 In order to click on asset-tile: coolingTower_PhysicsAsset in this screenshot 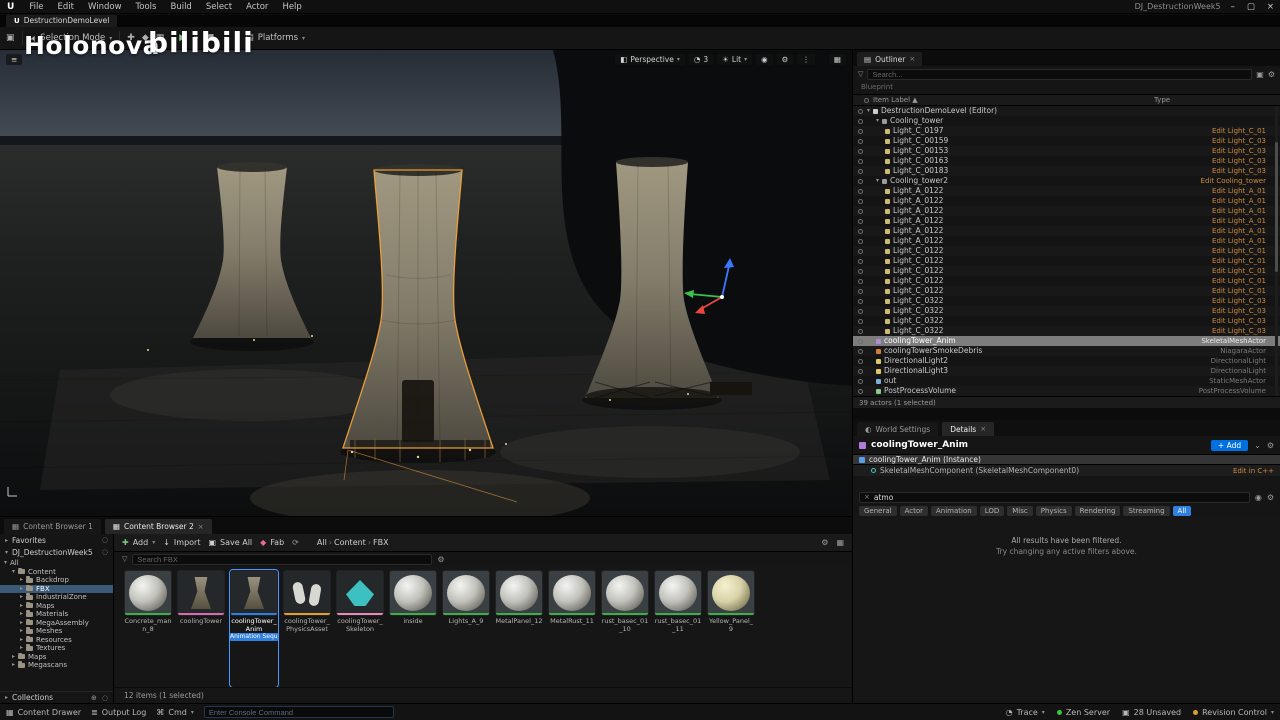, I will do `click(307, 628)`.